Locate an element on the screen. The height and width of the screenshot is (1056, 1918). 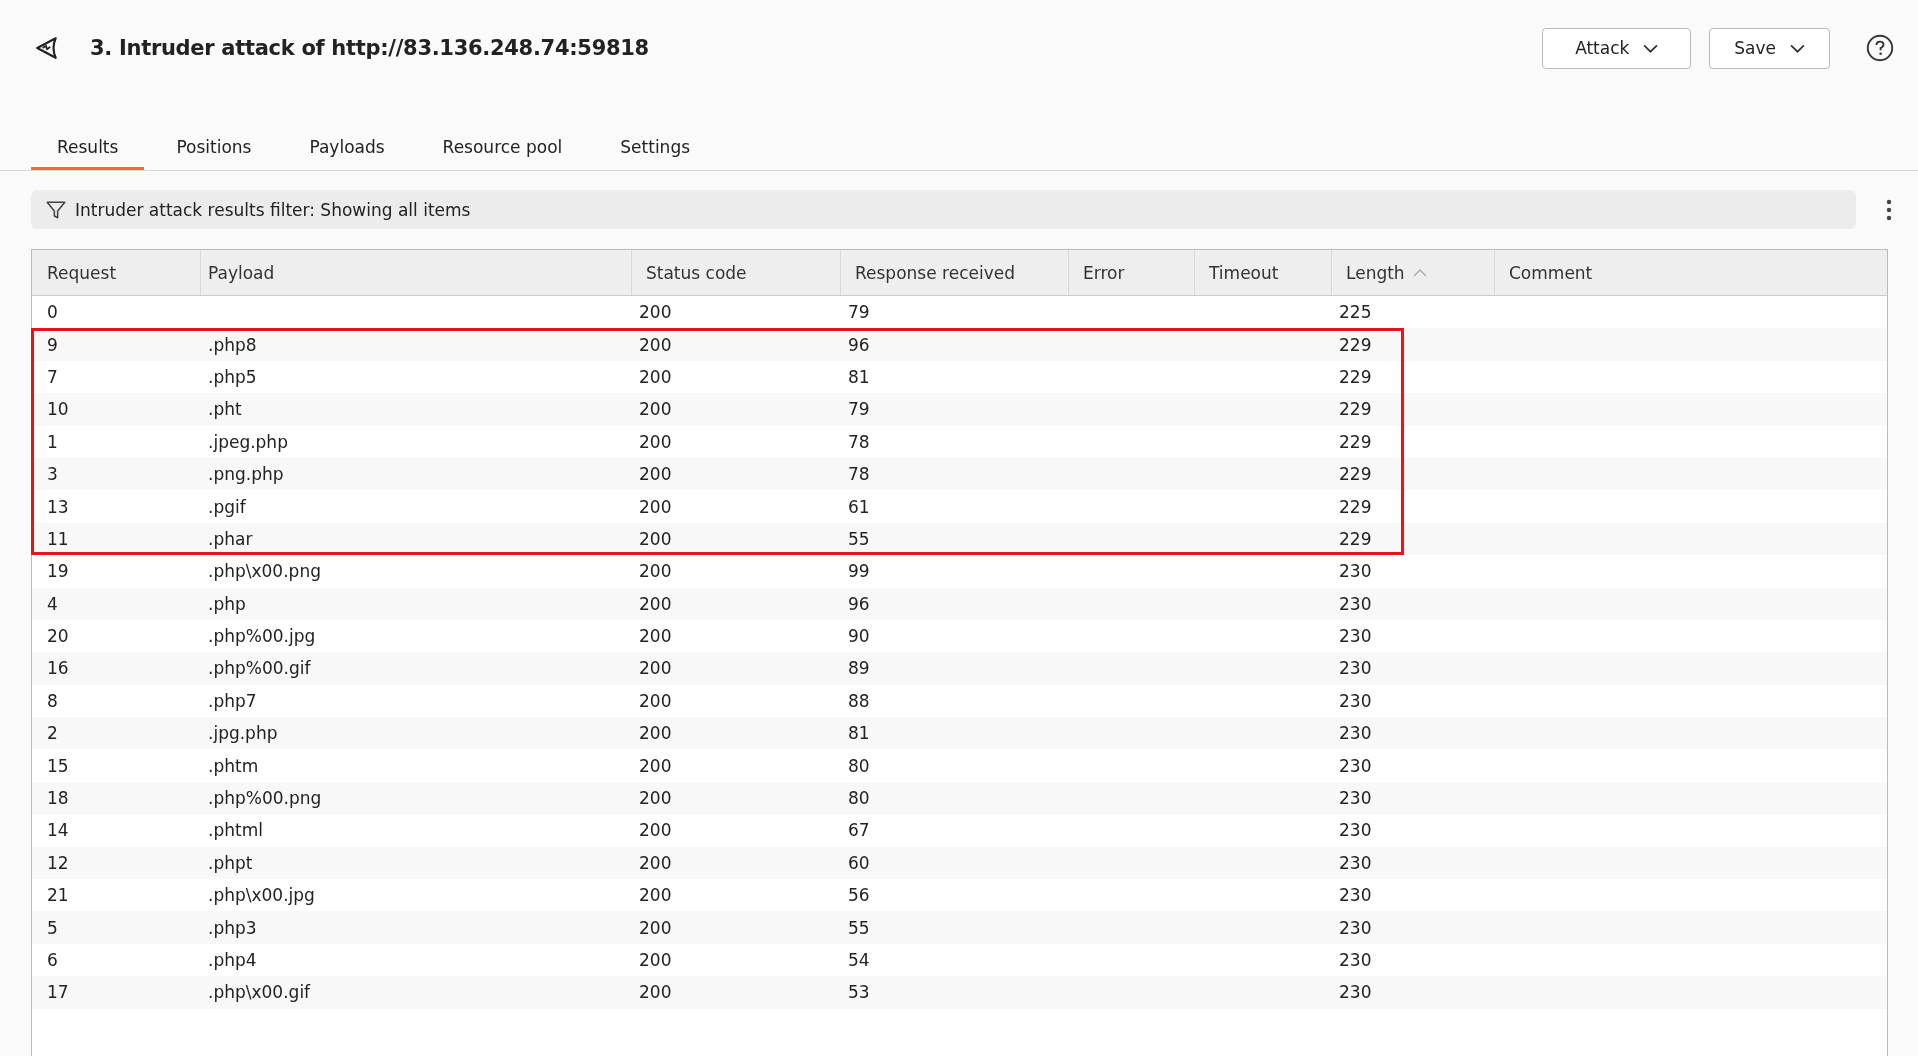
table-cell: 11 is located at coordinates (58, 538).